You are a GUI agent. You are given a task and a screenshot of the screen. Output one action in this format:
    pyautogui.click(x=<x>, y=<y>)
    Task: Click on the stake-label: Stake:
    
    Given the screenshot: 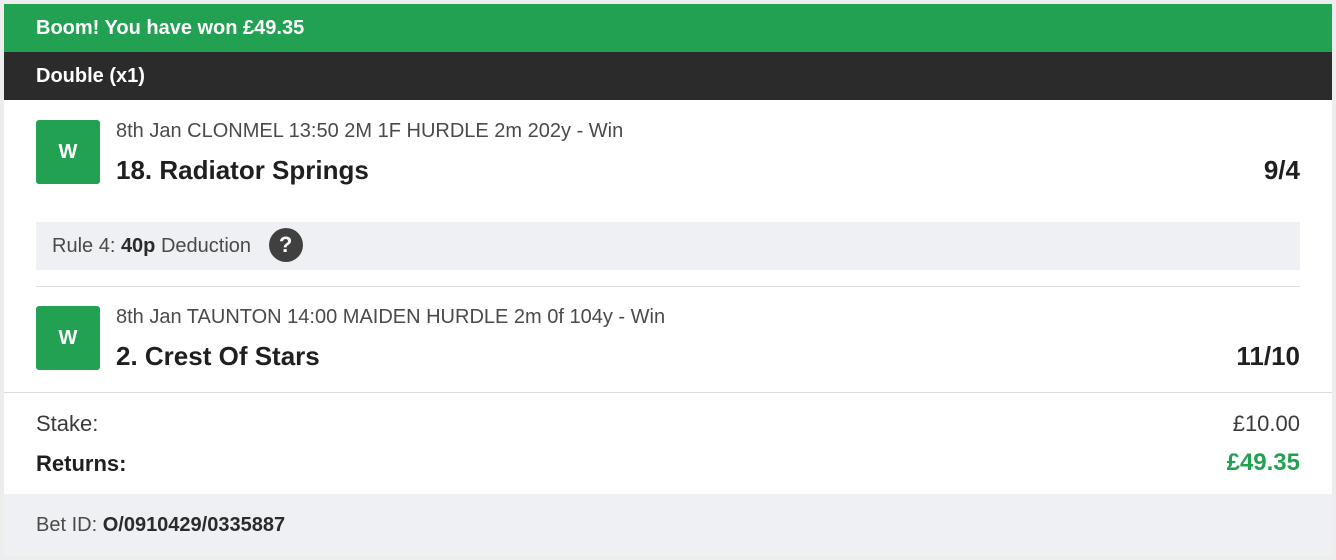 What is the action you would take?
    pyautogui.click(x=67, y=423)
    